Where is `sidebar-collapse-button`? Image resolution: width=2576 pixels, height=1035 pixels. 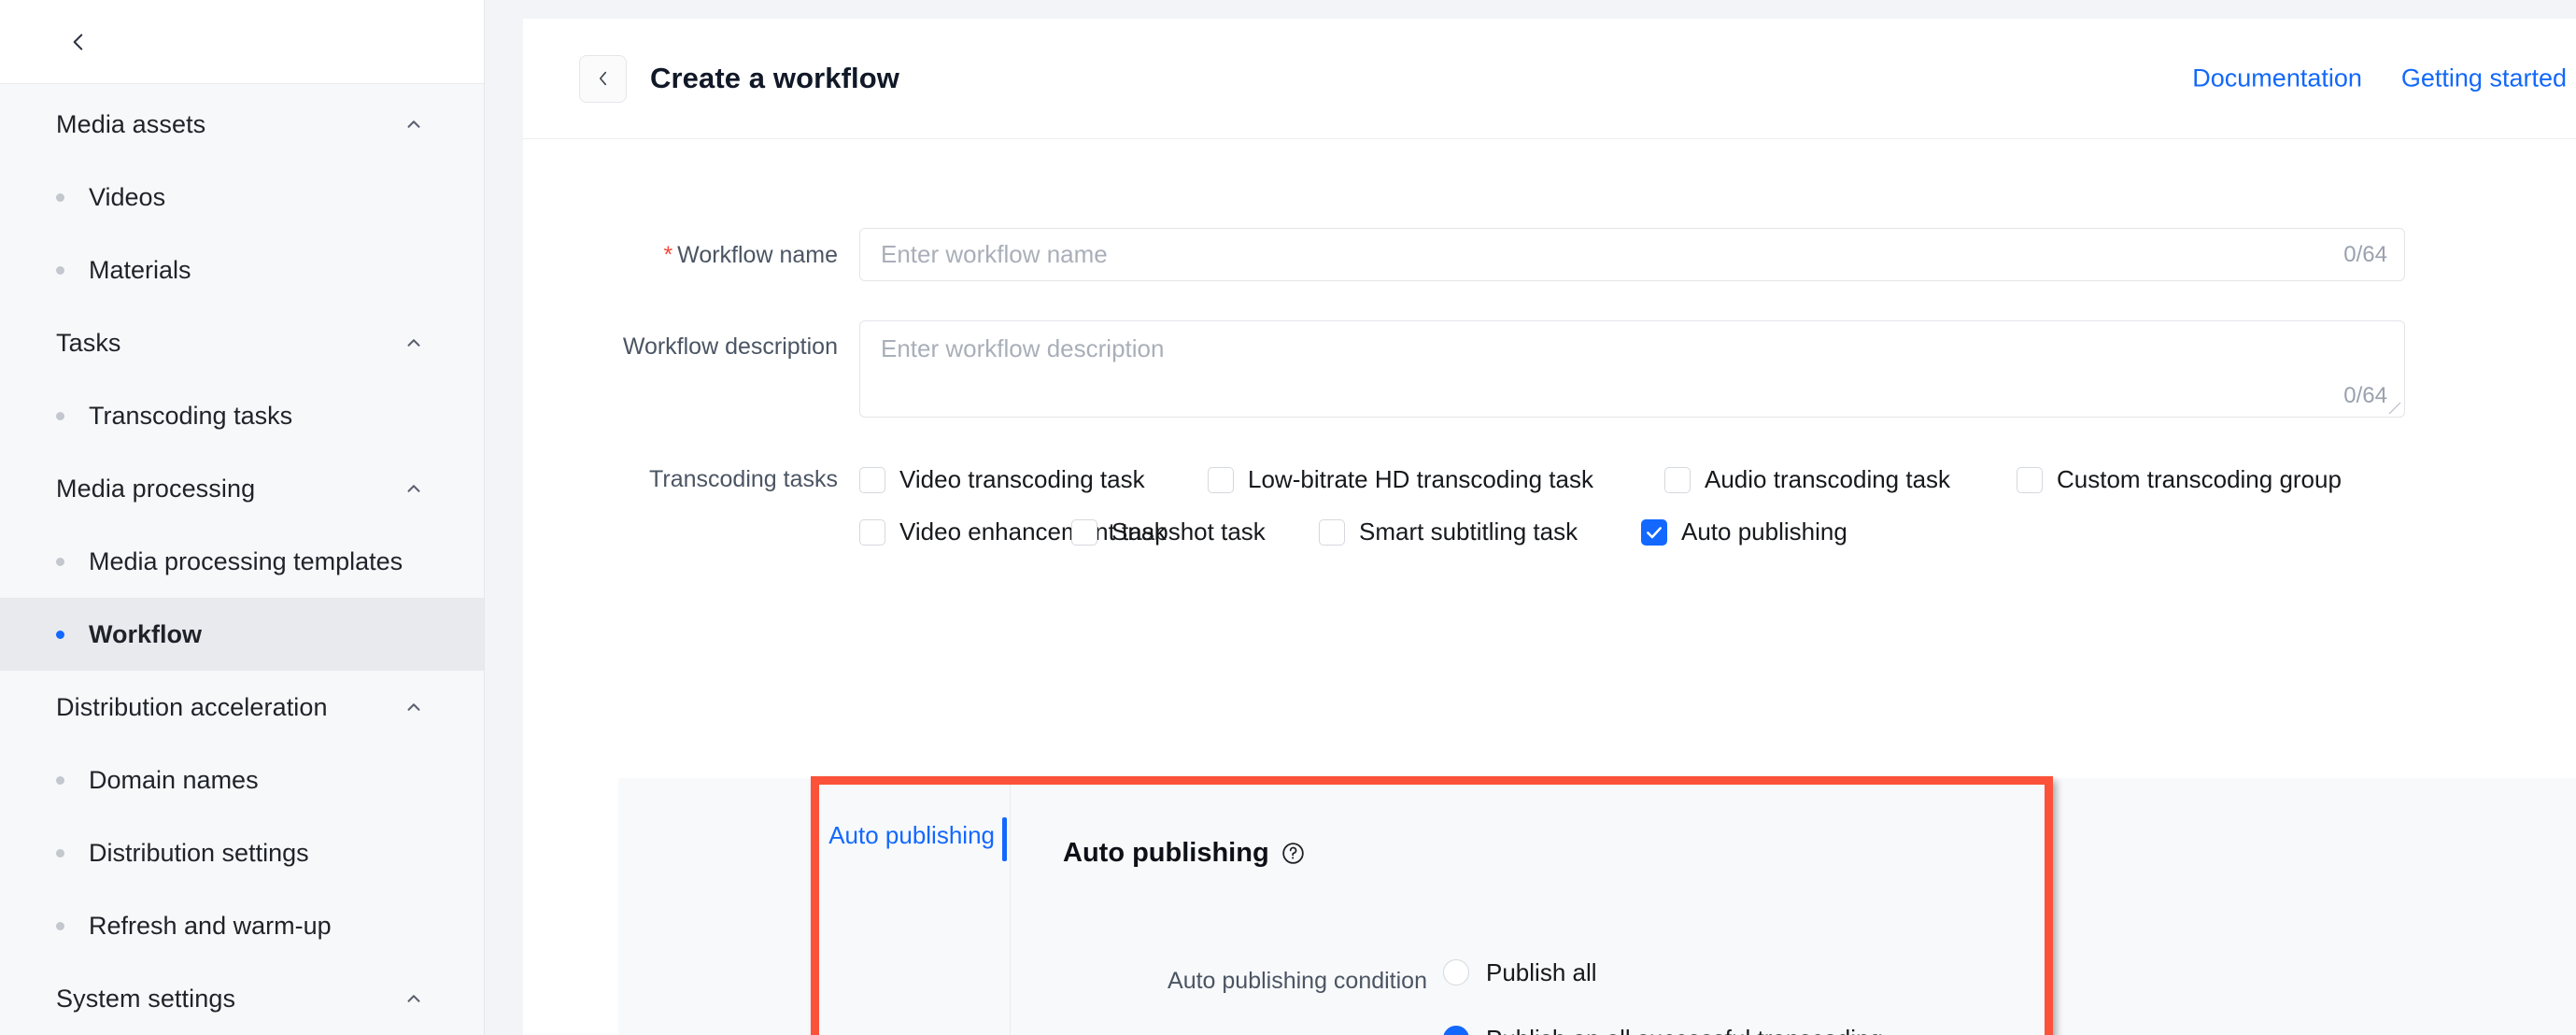 sidebar-collapse-button is located at coordinates (78, 42).